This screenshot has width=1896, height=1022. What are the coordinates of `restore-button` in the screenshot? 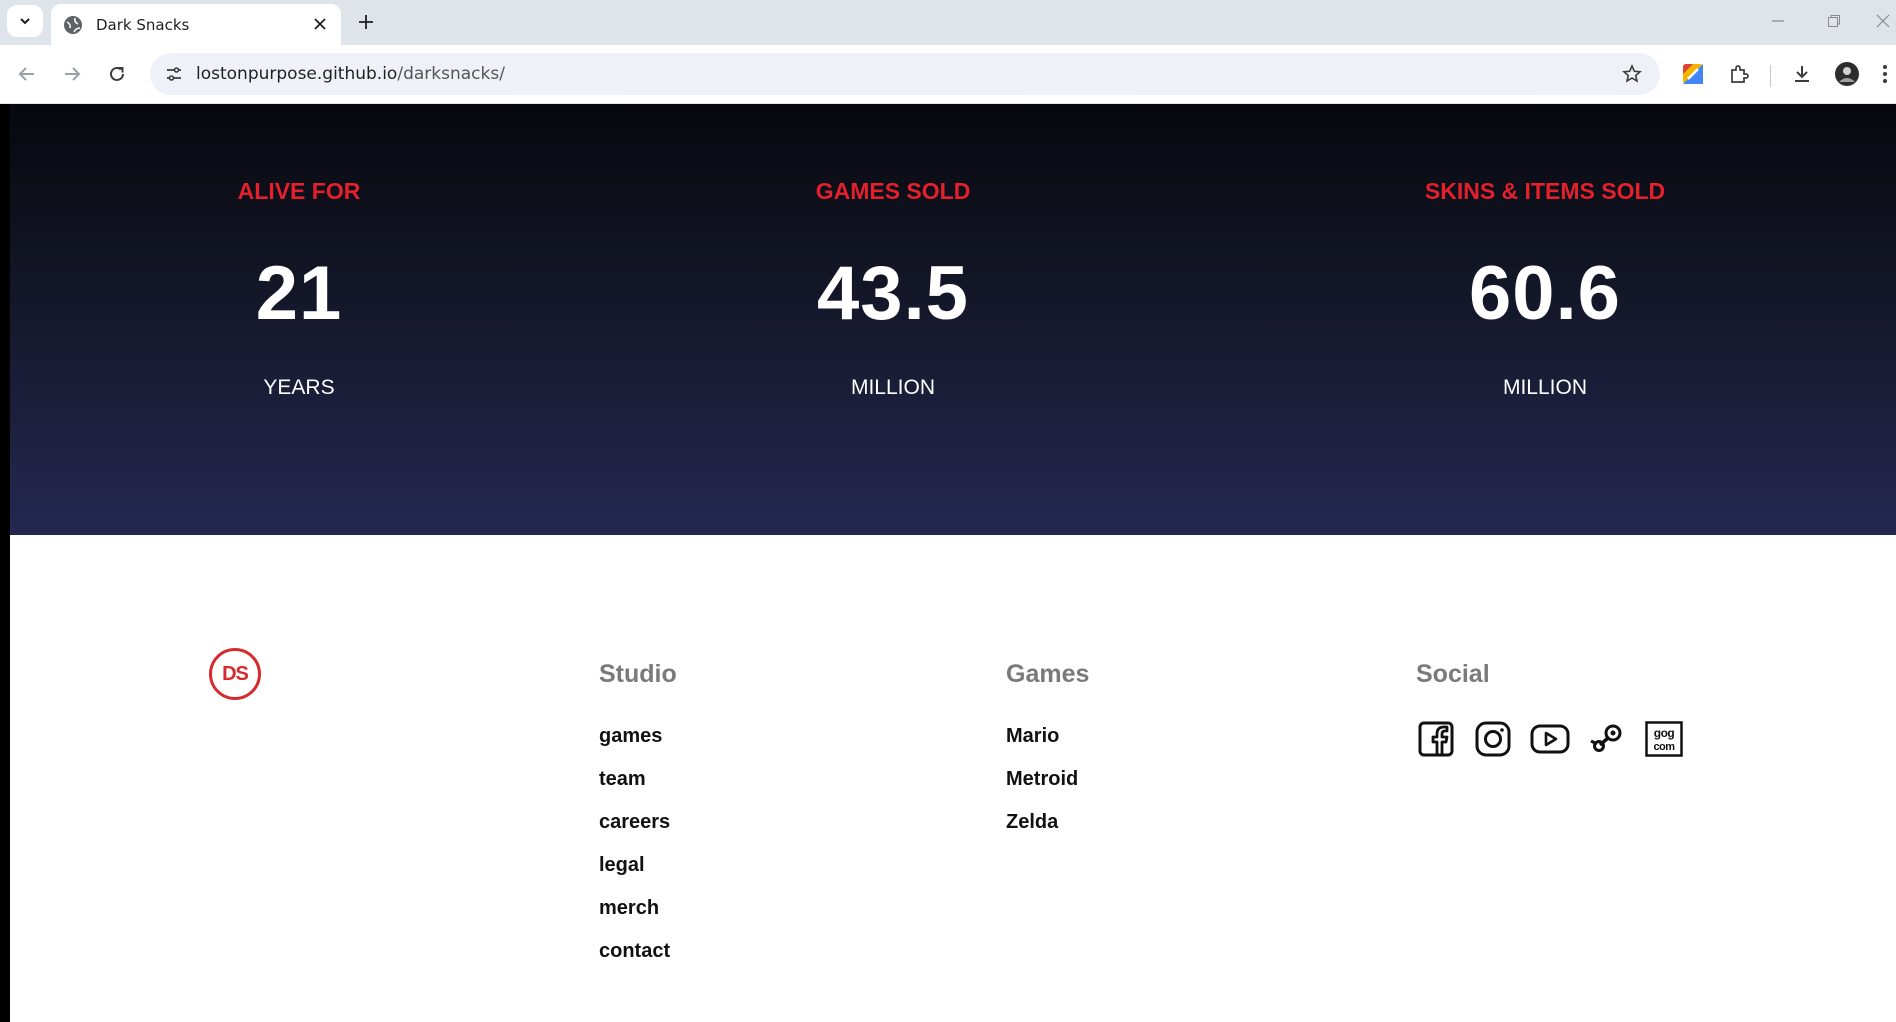 It's located at (1834, 21).